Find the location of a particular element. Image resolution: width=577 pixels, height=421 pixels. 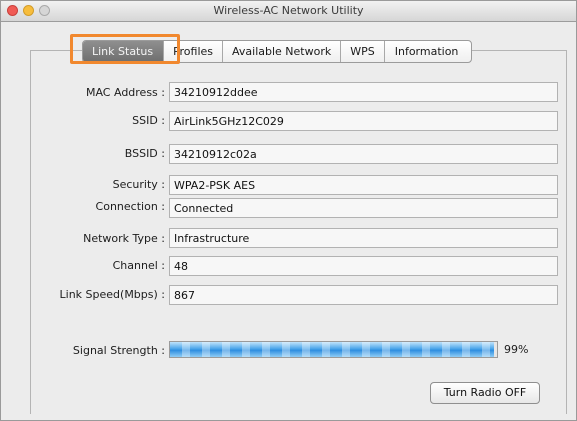

security-label: Security : is located at coordinates (138, 184).